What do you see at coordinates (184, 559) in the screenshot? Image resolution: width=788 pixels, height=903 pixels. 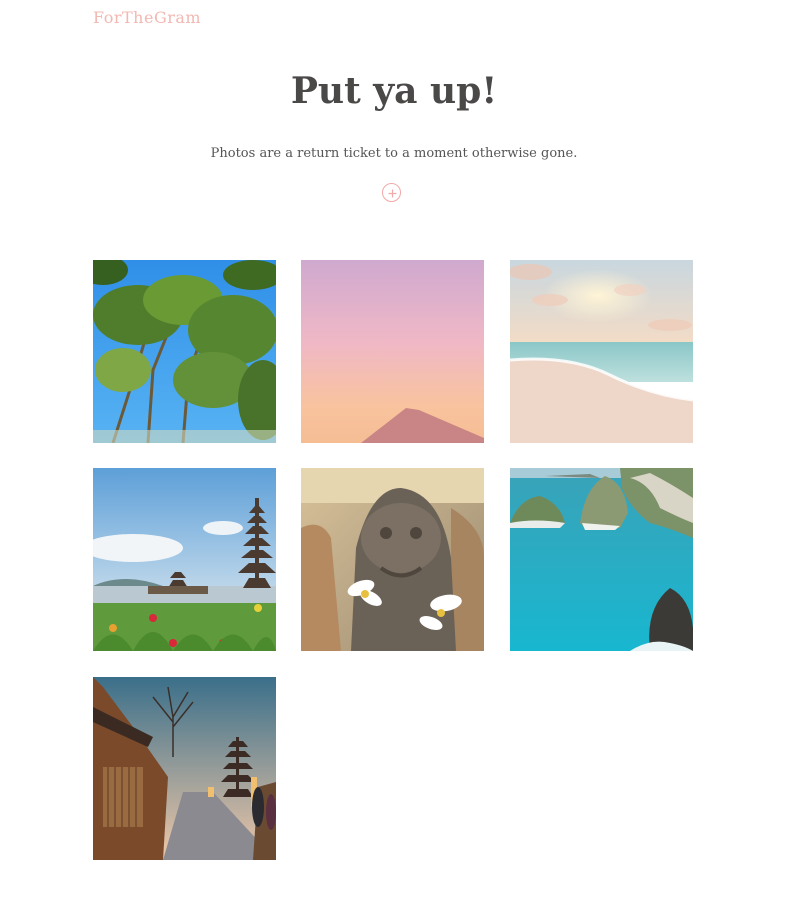 I see `gallery-photo-lake-temple` at bounding box center [184, 559].